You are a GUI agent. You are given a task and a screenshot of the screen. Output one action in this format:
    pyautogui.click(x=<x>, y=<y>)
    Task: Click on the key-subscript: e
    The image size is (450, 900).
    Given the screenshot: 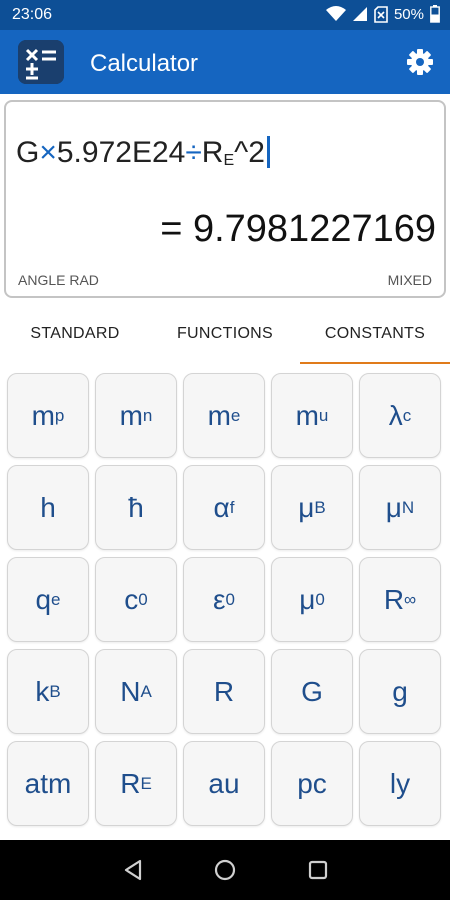 What is the action you would take?
    pyautogui.click(x=235, y=415)
    